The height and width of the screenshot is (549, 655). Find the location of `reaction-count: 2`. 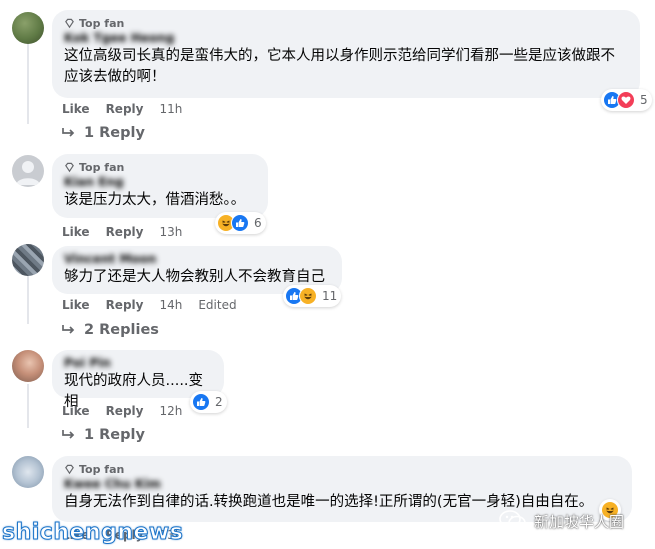

reaction-count: 2 is located at coordinates (219, 402).